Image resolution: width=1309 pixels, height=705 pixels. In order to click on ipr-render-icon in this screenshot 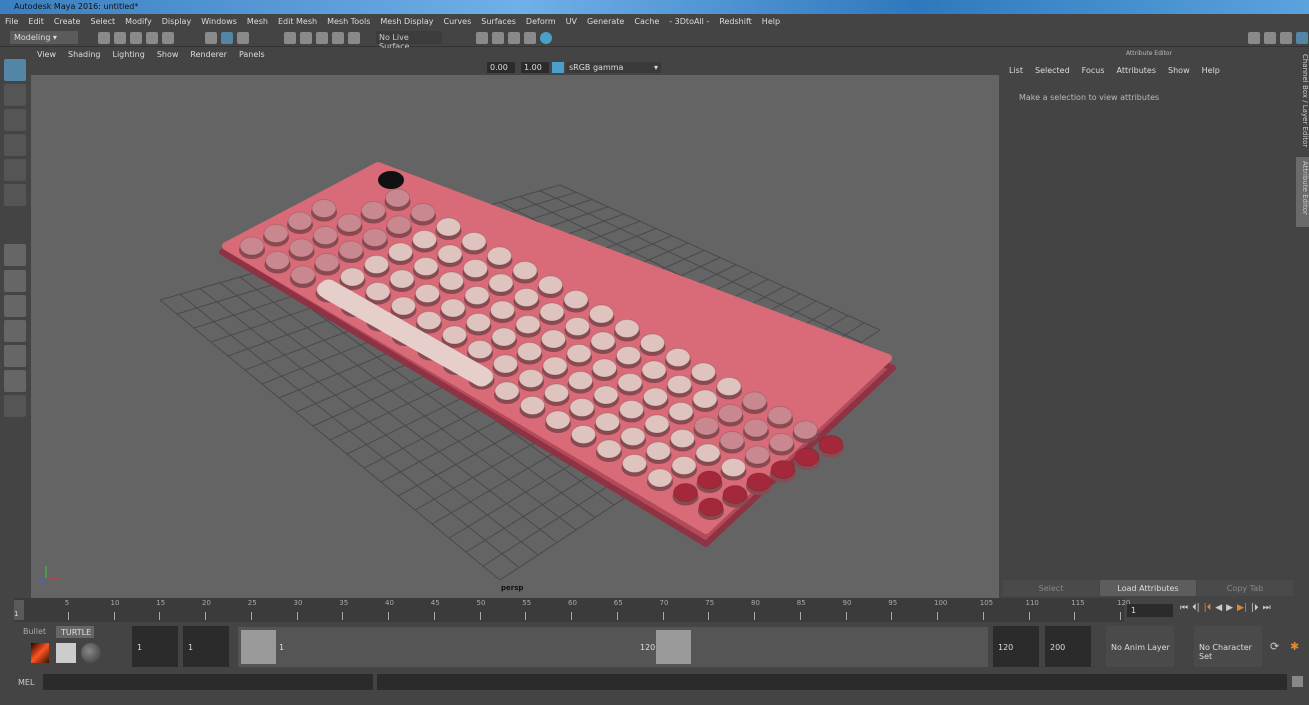, I will do `click(514, 38)`.